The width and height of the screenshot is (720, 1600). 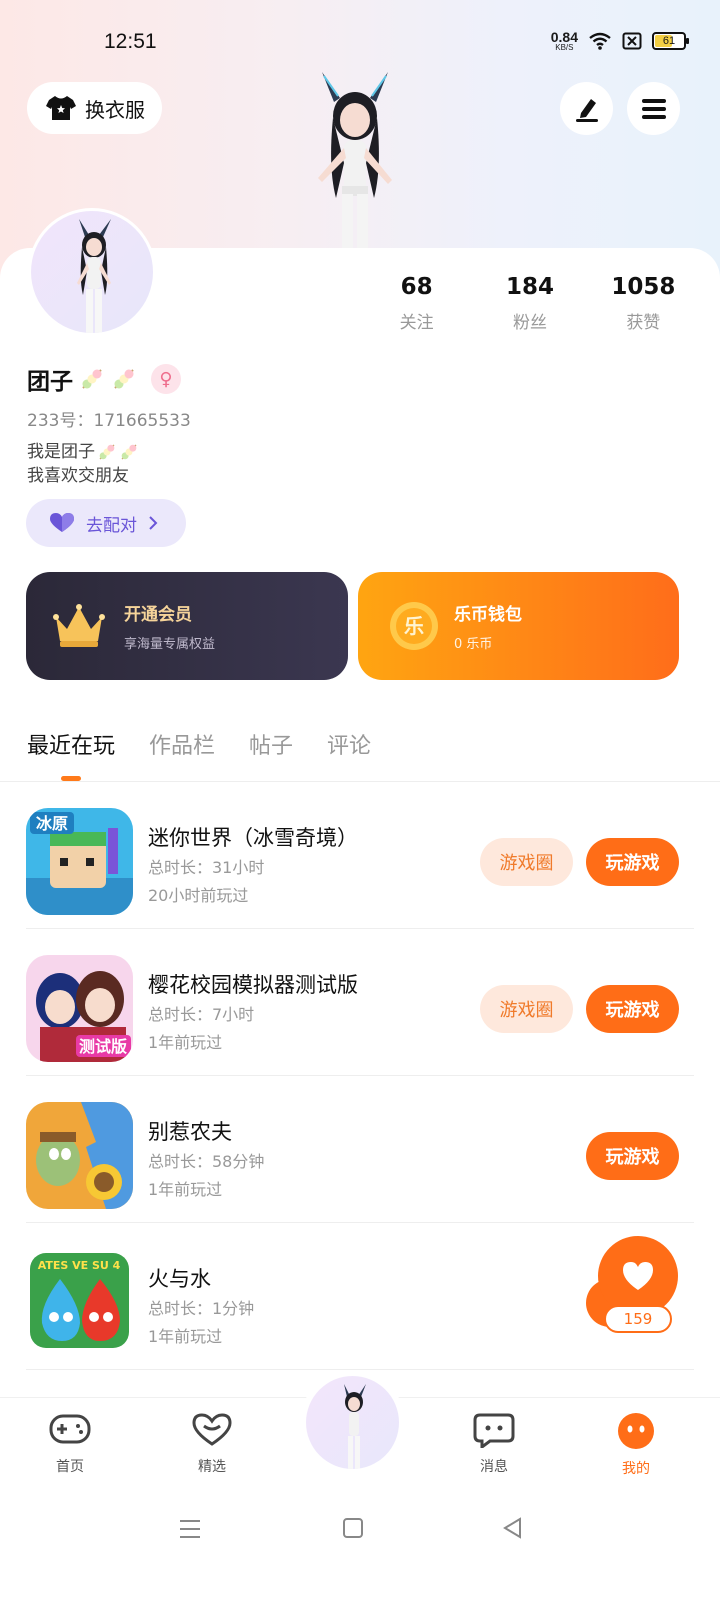 I want to click on match-label: 去配对, so click(x=111, y=525).